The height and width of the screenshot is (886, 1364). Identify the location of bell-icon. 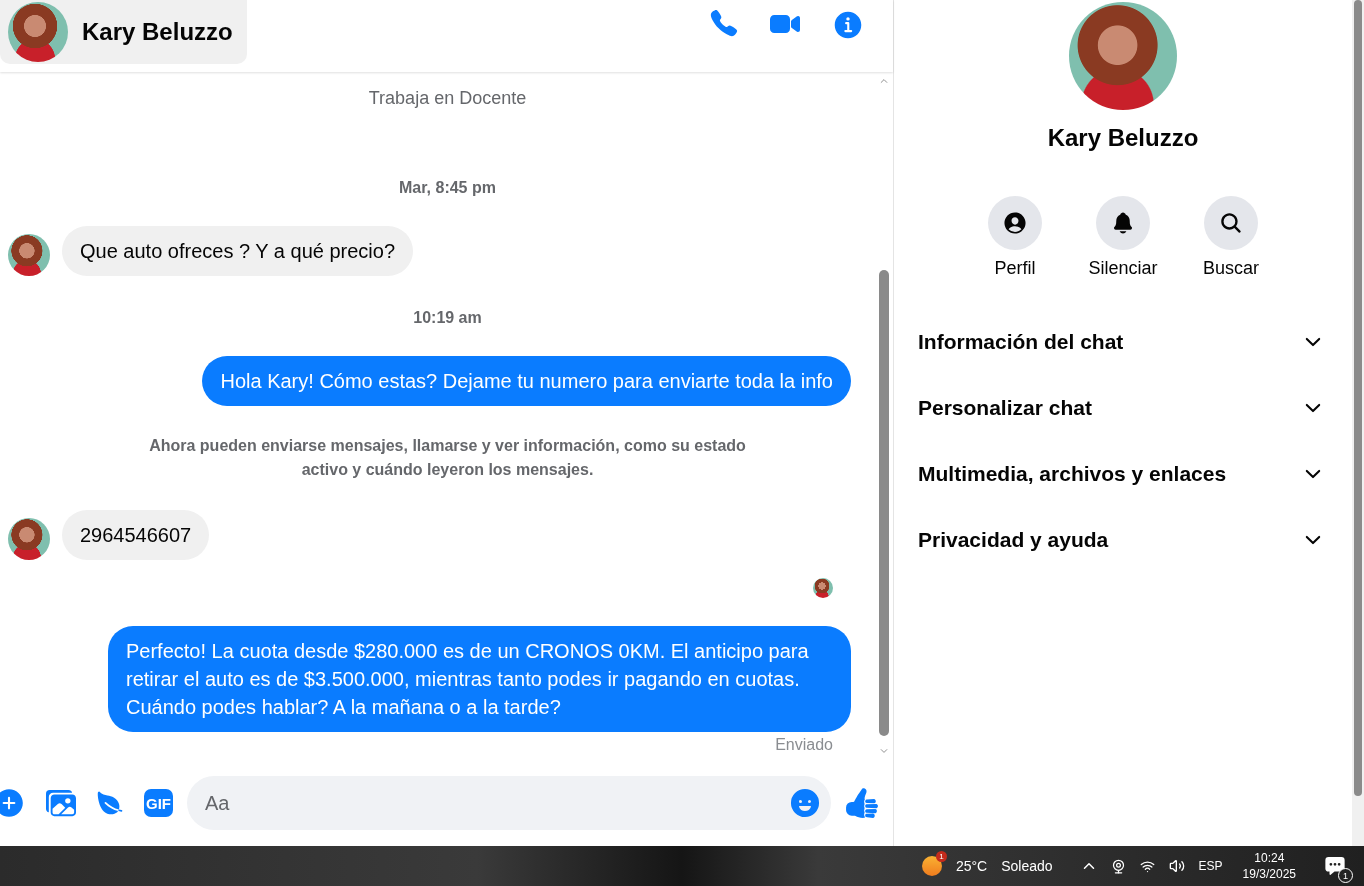
(1123, 223).